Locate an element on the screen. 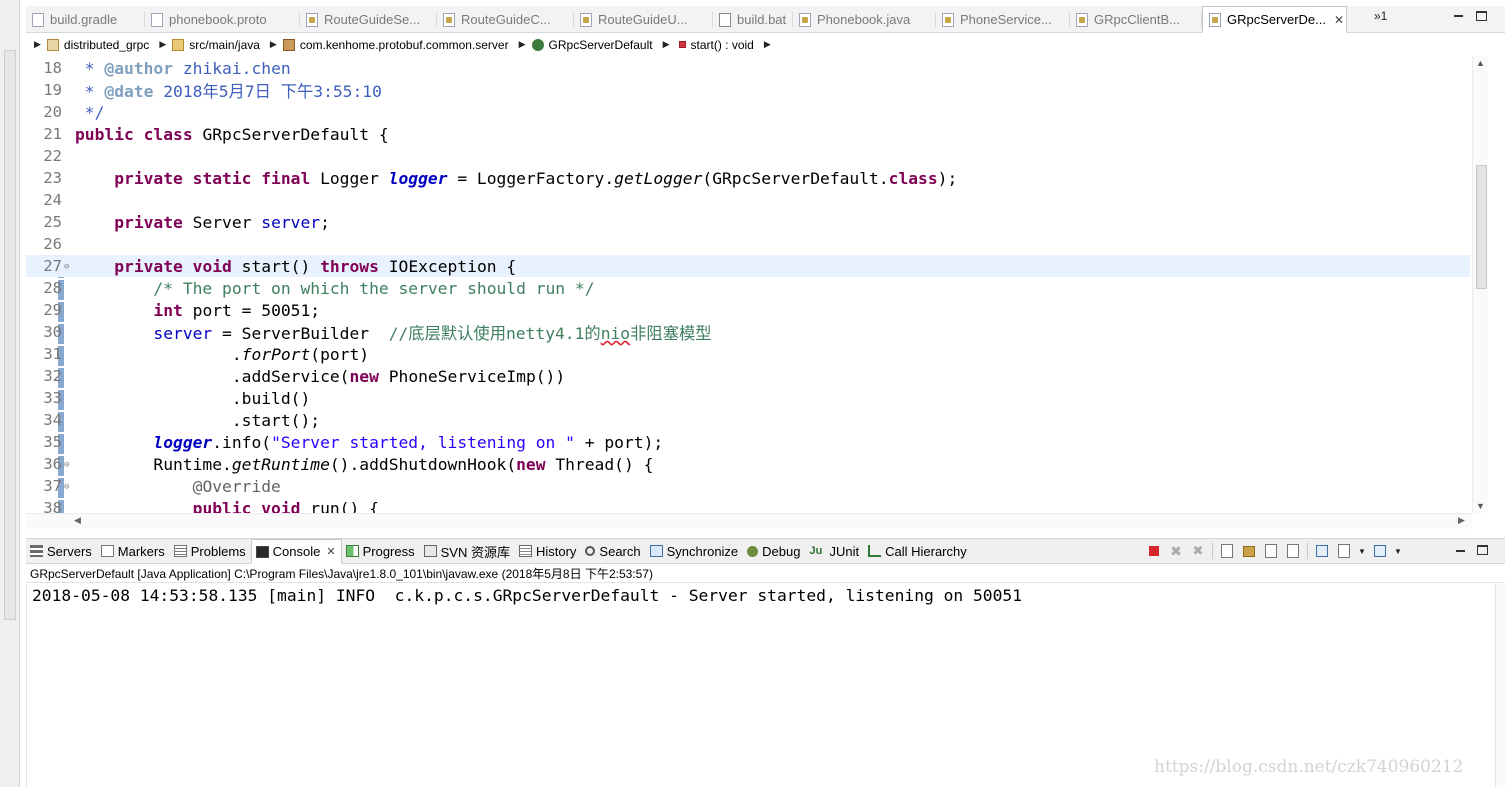 The width and height of the screenshot is (1505, 787). scroll-left-icon: ◀ is located at coordinates (77, 520).